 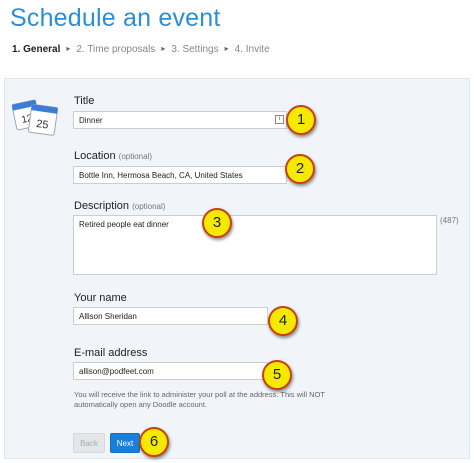 I want to click on description-textarea: Retired people eat dinner, so click(x=255, y=245).